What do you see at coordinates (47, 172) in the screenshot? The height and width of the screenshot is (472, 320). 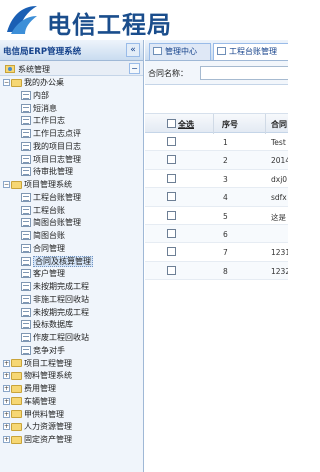 I see `tree-item: 待审批管理` at bounding box center [47, 172].